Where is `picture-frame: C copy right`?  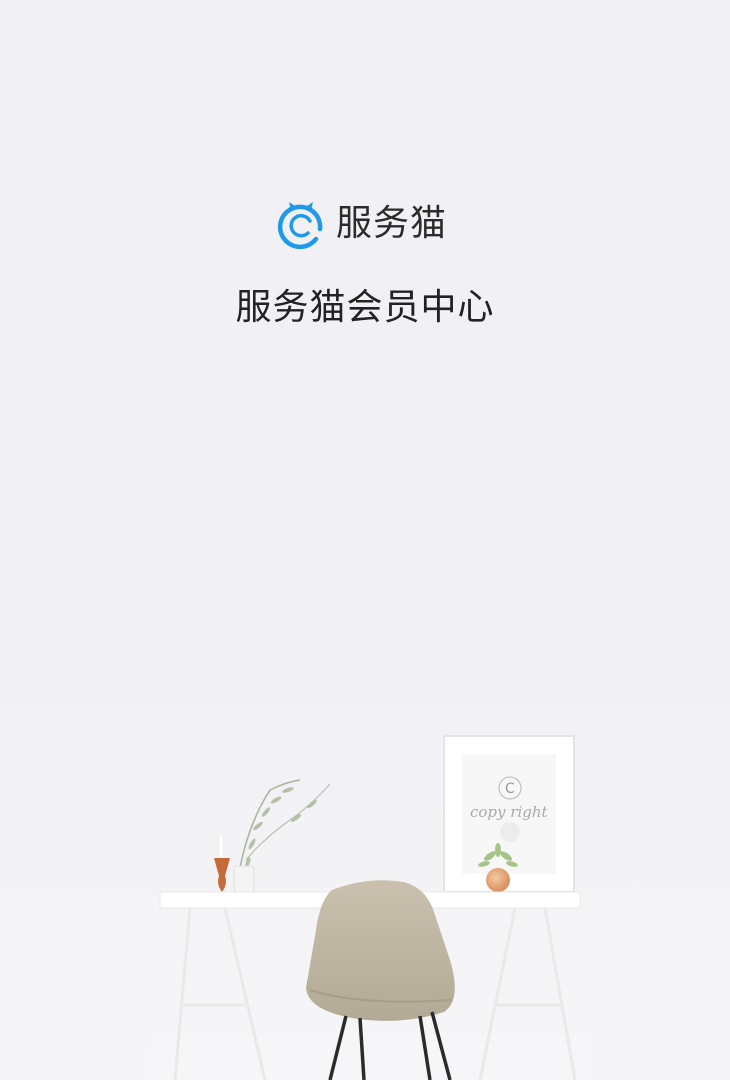 picture-frame: C copy right is located at coordinates (509, 814).